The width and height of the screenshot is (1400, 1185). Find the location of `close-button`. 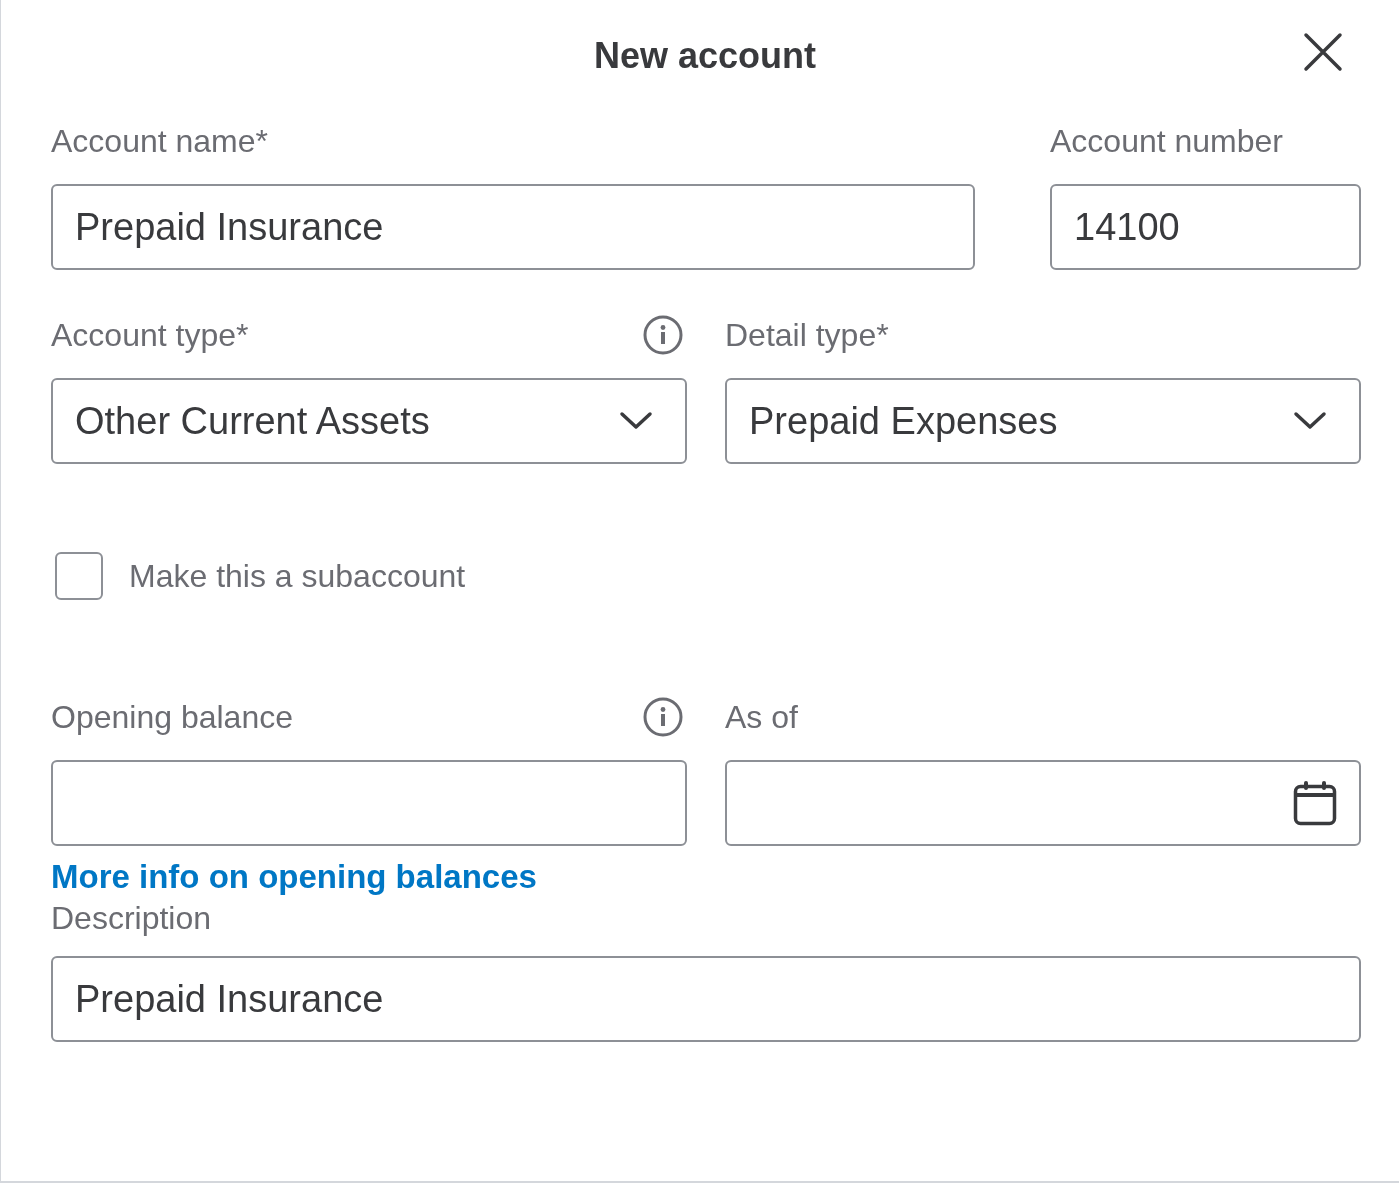

close-button is located at coordinates (1323, 52).